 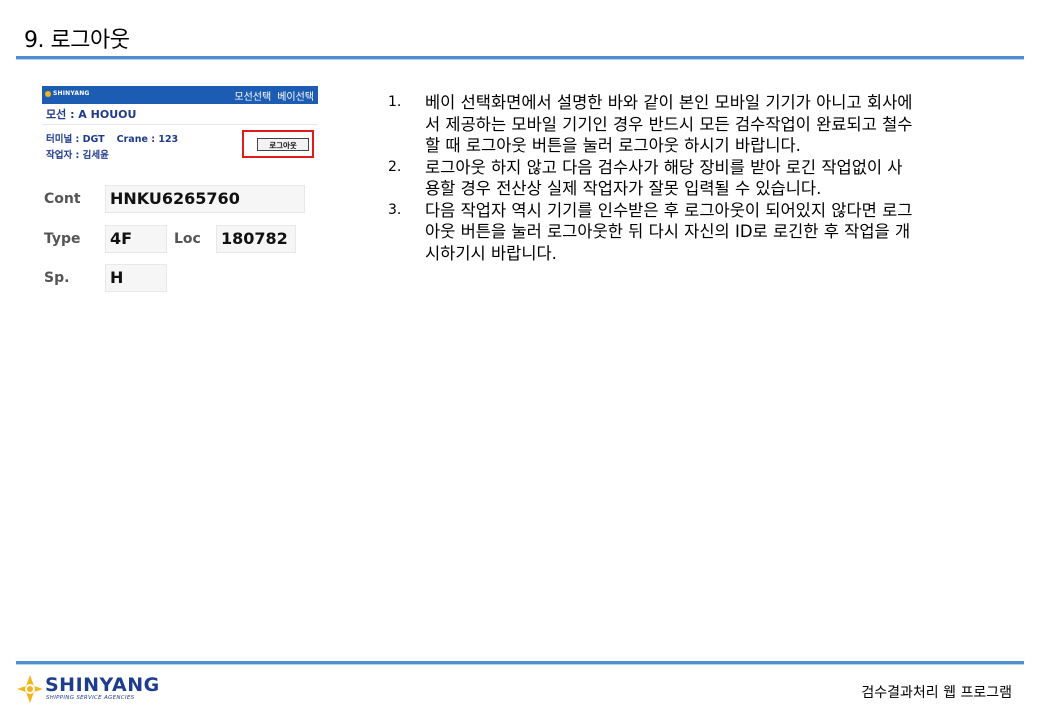 What do you see at coordinates (48, 93) in the screenshot?
I see `logo-mark-icon` at bounding box center [48, 93].